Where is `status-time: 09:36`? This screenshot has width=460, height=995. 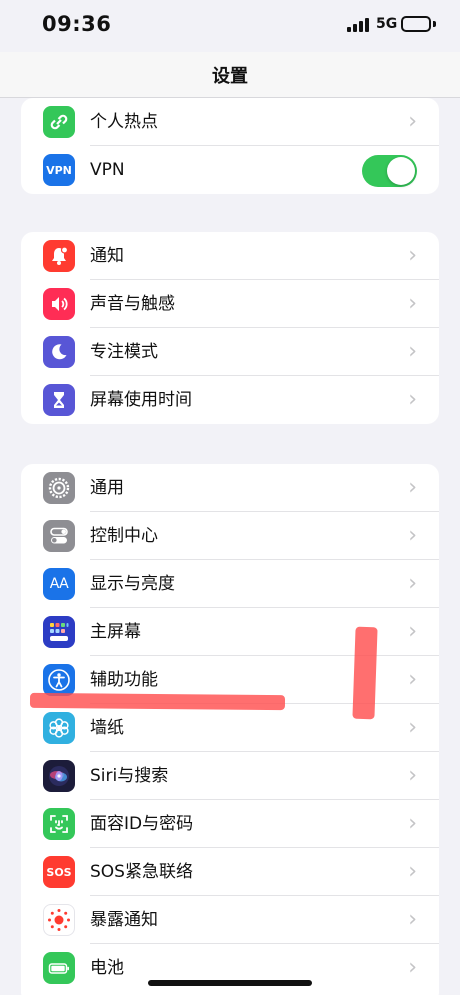
status-time: 09:36 is located at coordinates (77, 24).